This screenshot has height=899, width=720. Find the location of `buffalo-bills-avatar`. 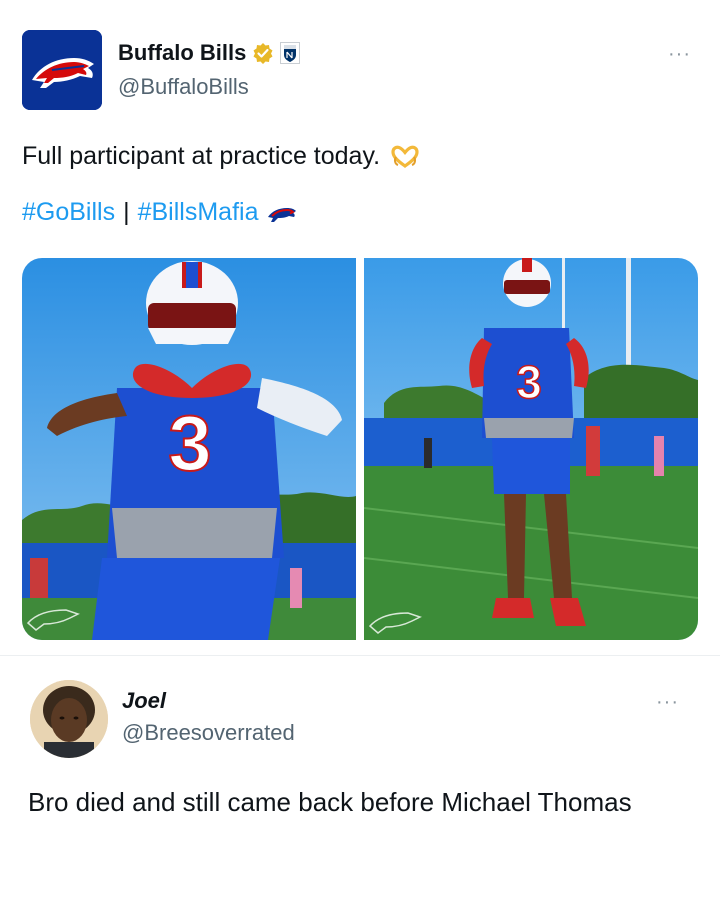

buffalo-bills-avatar is located at coordinates (62, 70).